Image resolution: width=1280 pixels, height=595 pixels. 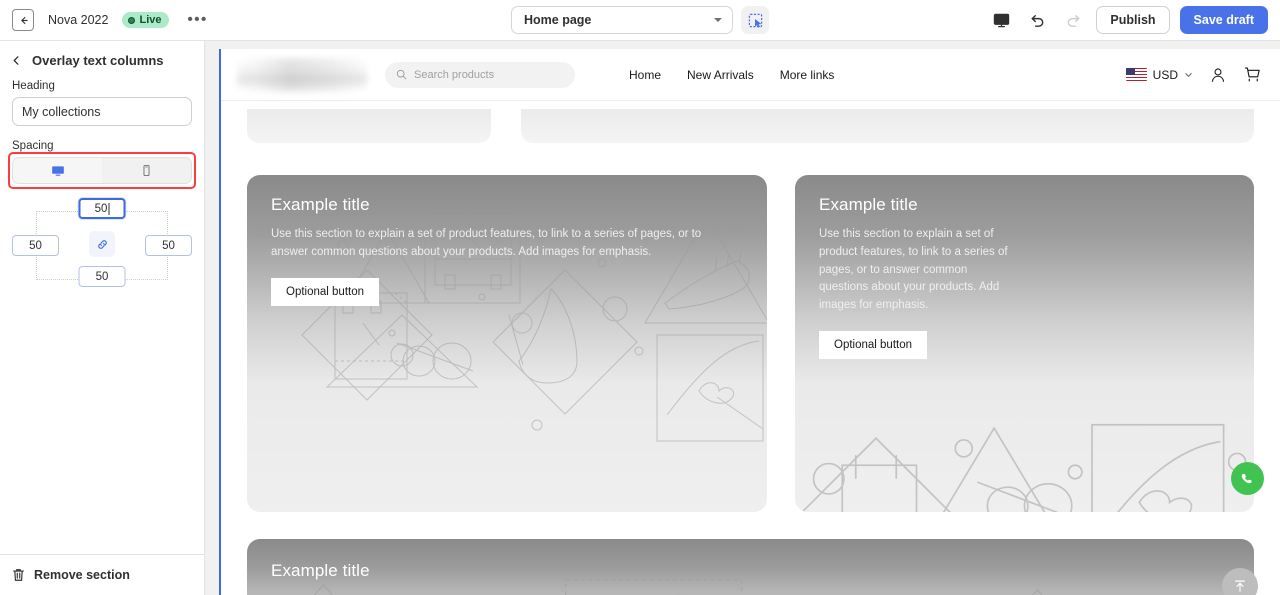 I want to click on page-title: Overlay text columns, so click(x=98, y=60).